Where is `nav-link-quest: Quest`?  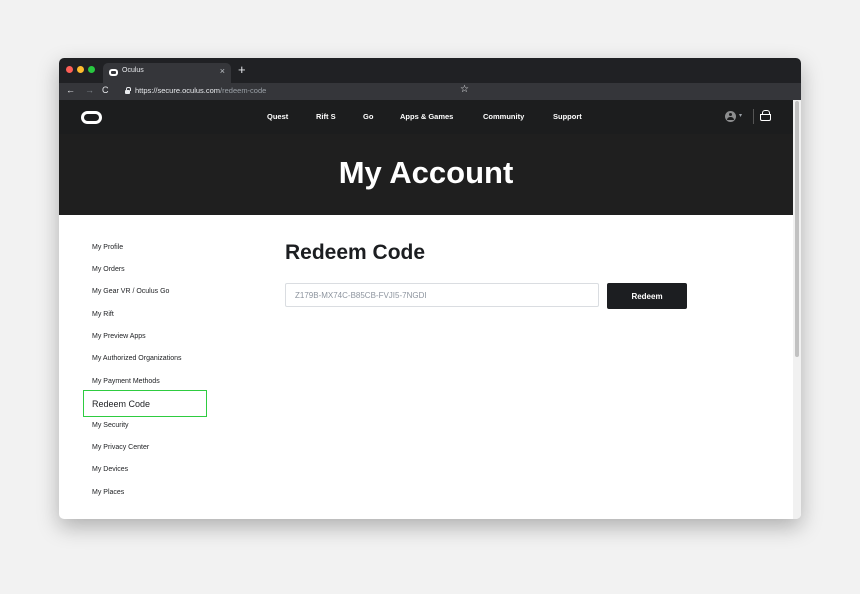
nav-link-quest: Quest is located at coordinates (277, 116).